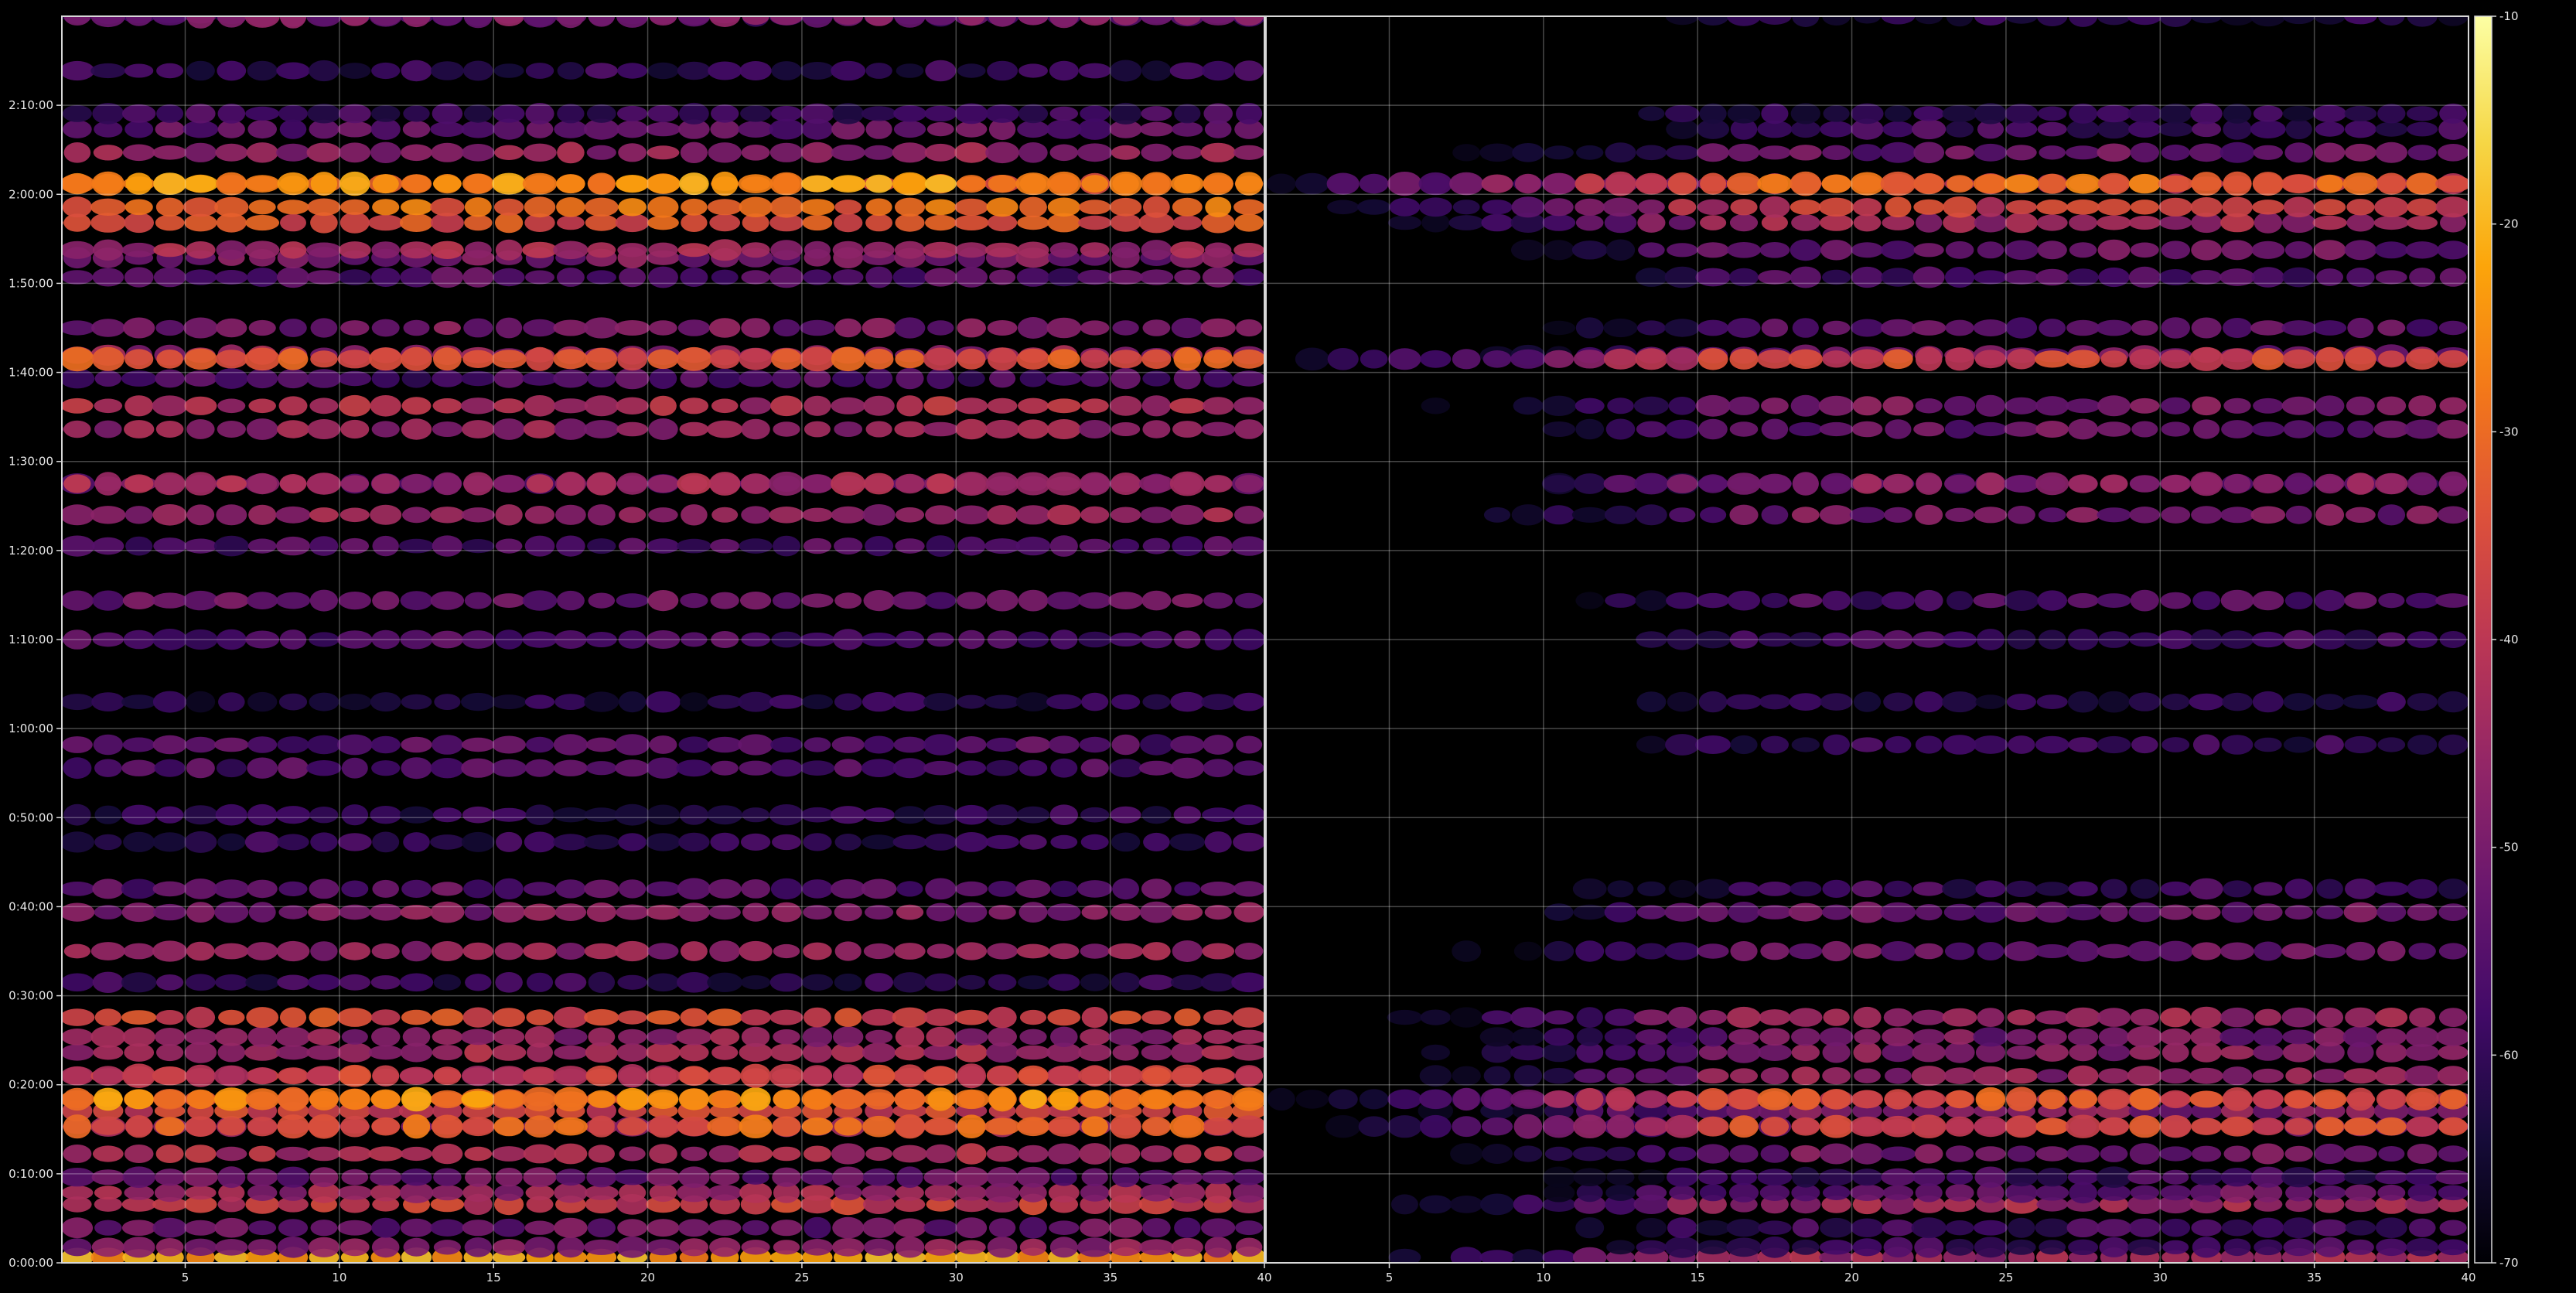 The width and height of the screenshot is (2576, 1293). I want to click on y-tick-label: 2:10:00, so click(31, 105).